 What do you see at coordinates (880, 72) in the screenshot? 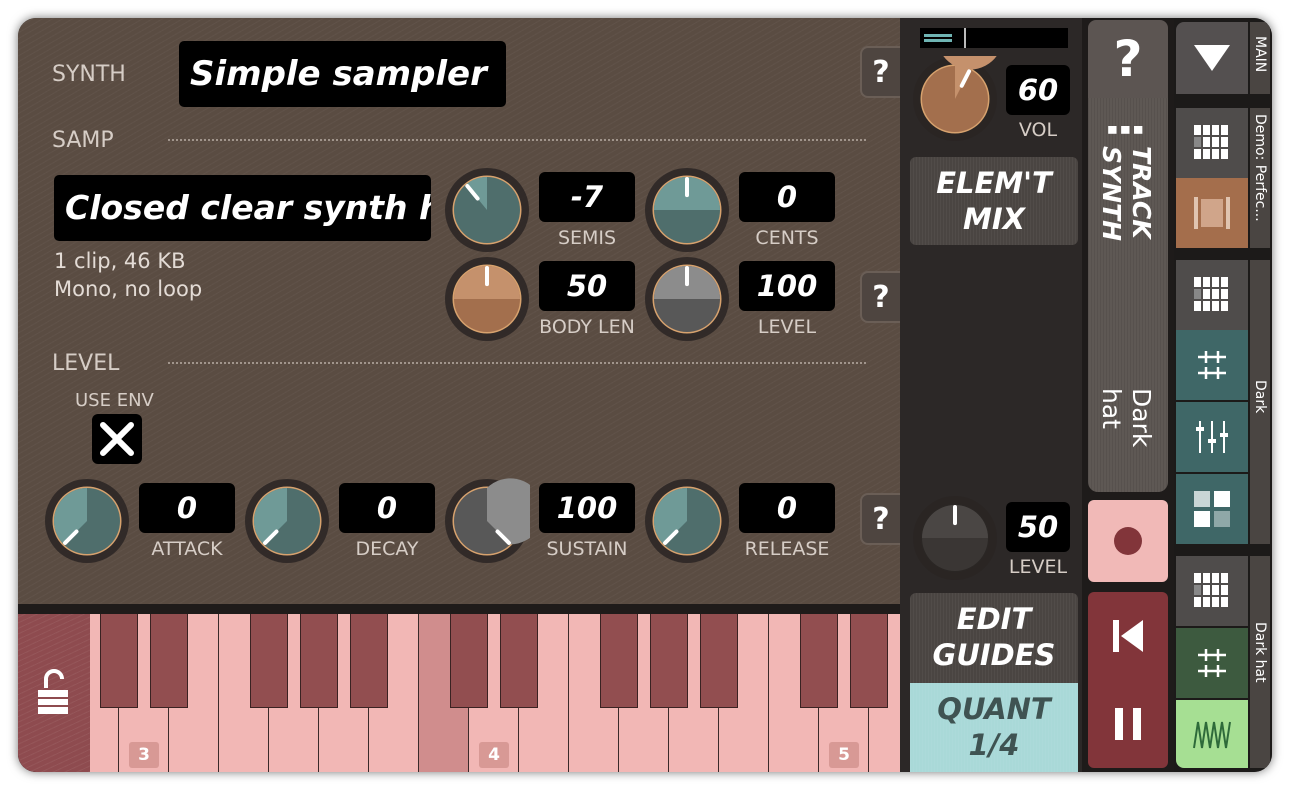
I see `help-button: ?` at bounding box center [880, 72].